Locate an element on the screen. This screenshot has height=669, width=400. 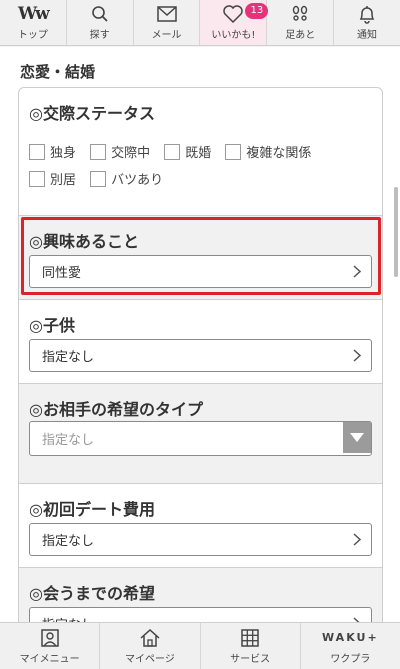
interests-block: ◎興味あること 同性愛 is located at coordinates (200, 258).